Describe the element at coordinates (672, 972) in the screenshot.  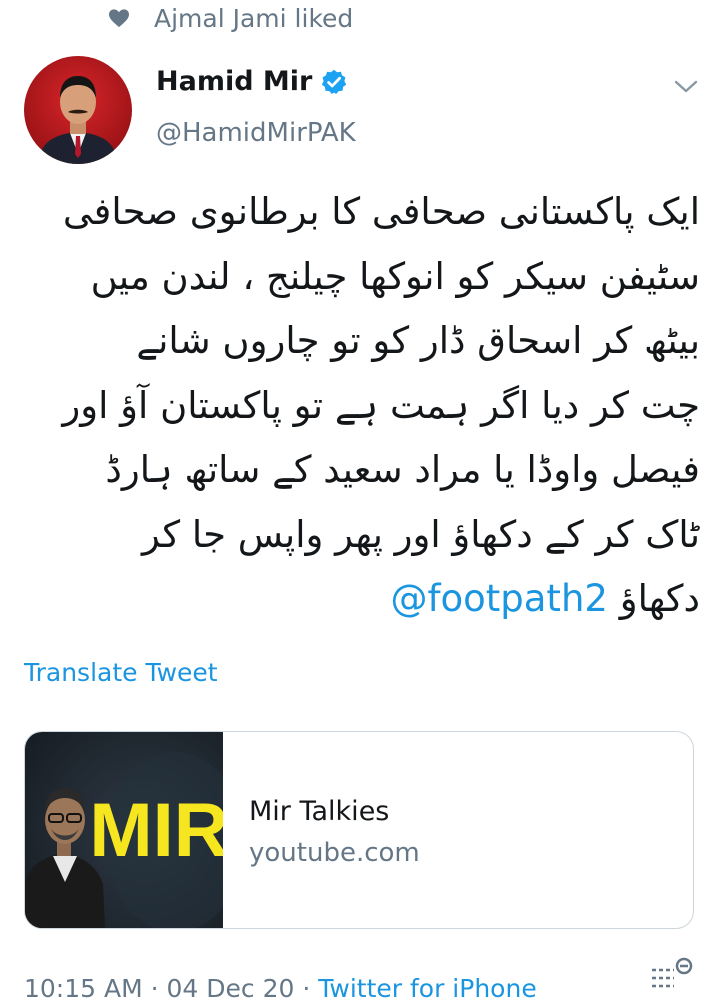
I see `analytics-icon` at that location.